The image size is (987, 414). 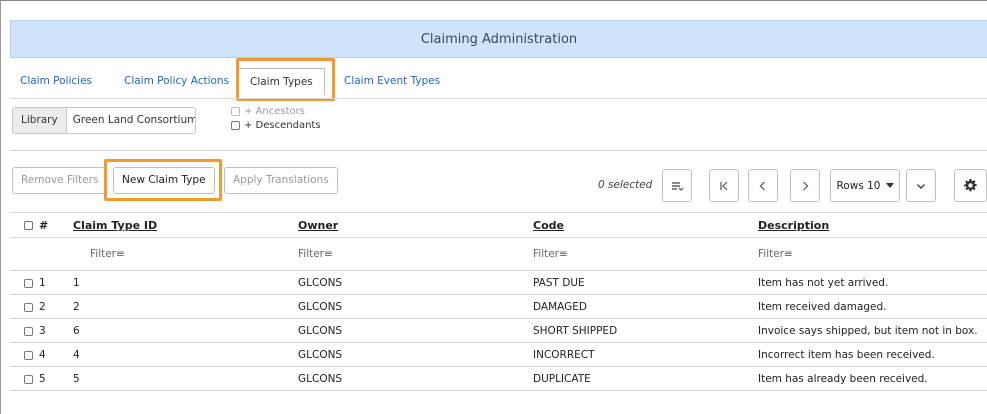 What do you see at coordinates (559, 283) in the screenshot?
I see `code-cell: PAST DUE` at bounding box center [559, 283].